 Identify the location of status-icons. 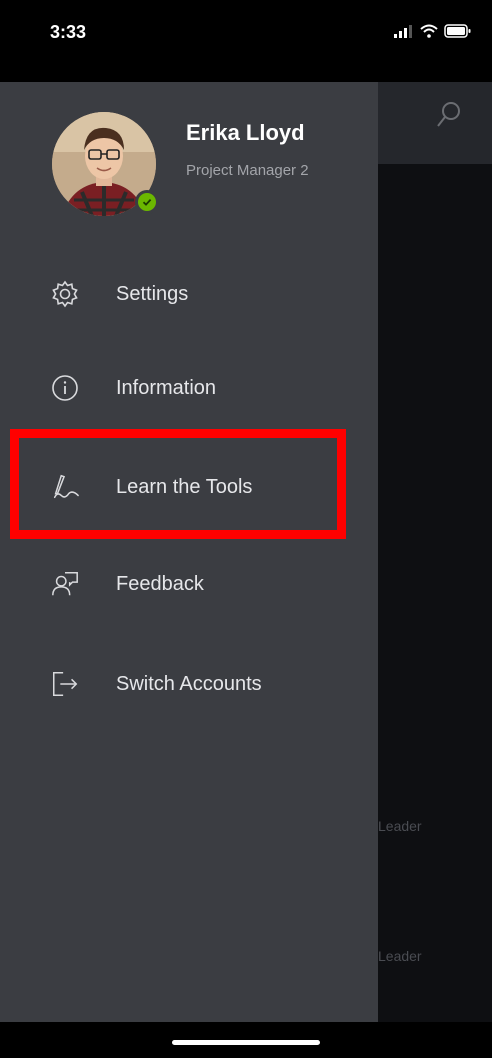
(433, 31).